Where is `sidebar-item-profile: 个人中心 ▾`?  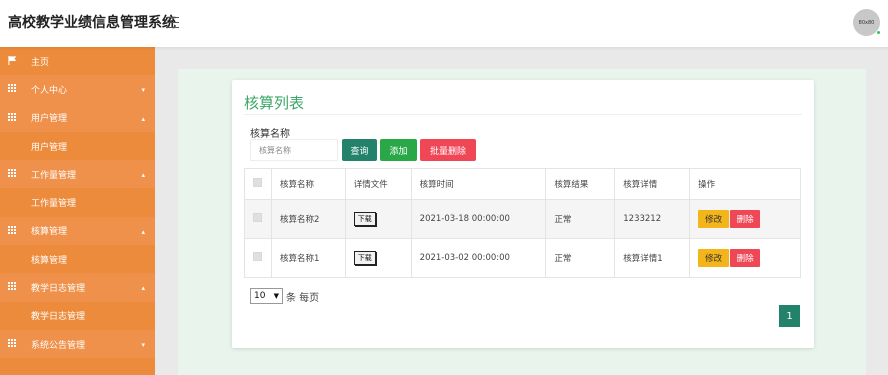
sidebar-item-profile: 个人中心 ▾ is located at coordinates (77, 89).